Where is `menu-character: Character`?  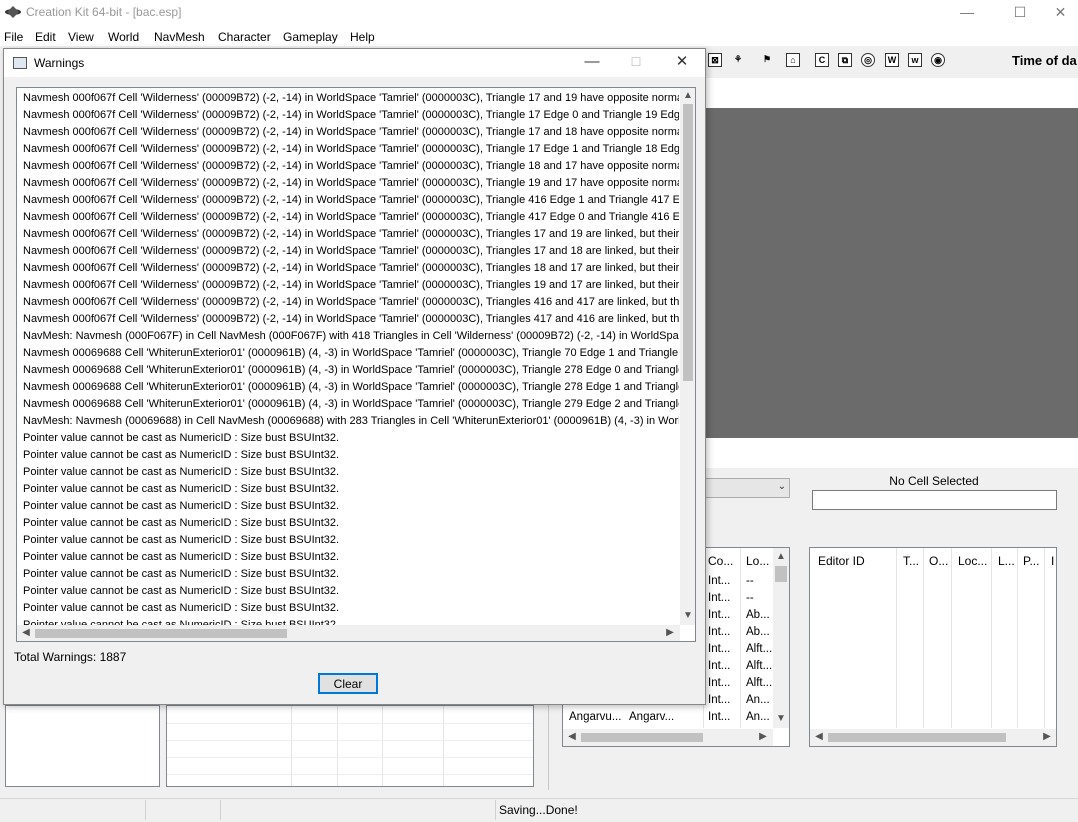 menu-character: Character is located at coordinates (244, 37).